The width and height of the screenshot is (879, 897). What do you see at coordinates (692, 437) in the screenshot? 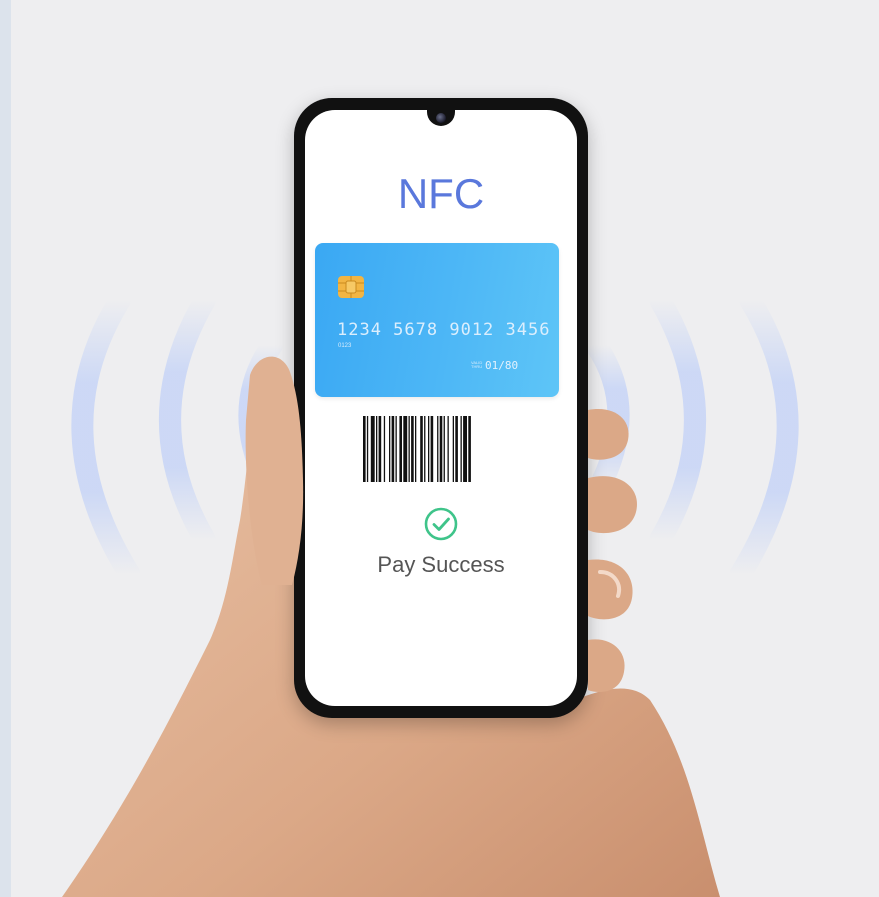
I see `nfc-waves-right-icon` at bounding box center [692, 437].